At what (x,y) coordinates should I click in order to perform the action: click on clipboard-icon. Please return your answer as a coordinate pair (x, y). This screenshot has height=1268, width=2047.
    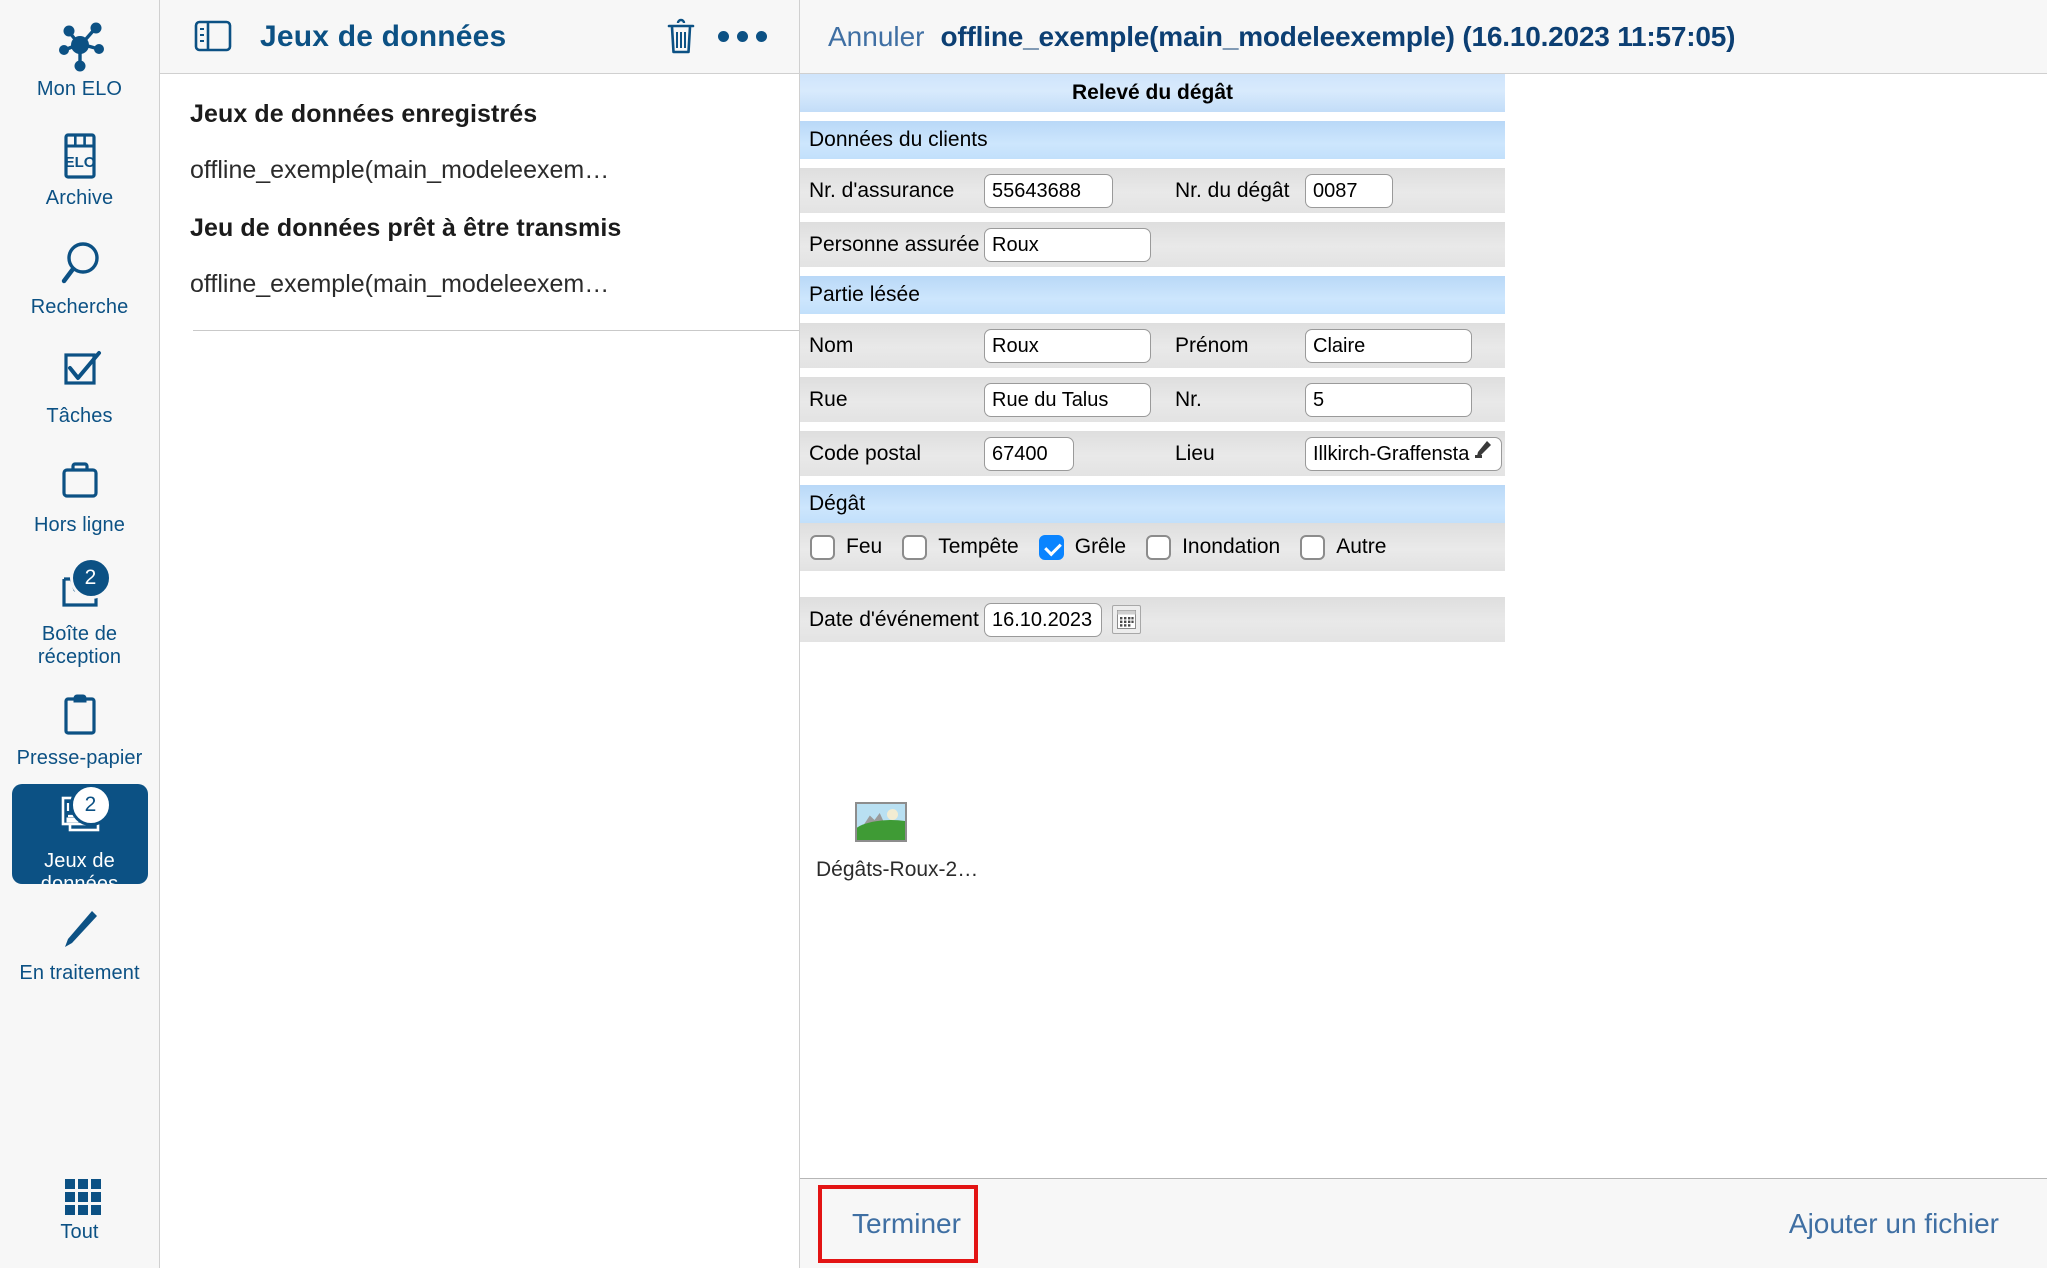
    Looking at the image, I should click on (80, 716).